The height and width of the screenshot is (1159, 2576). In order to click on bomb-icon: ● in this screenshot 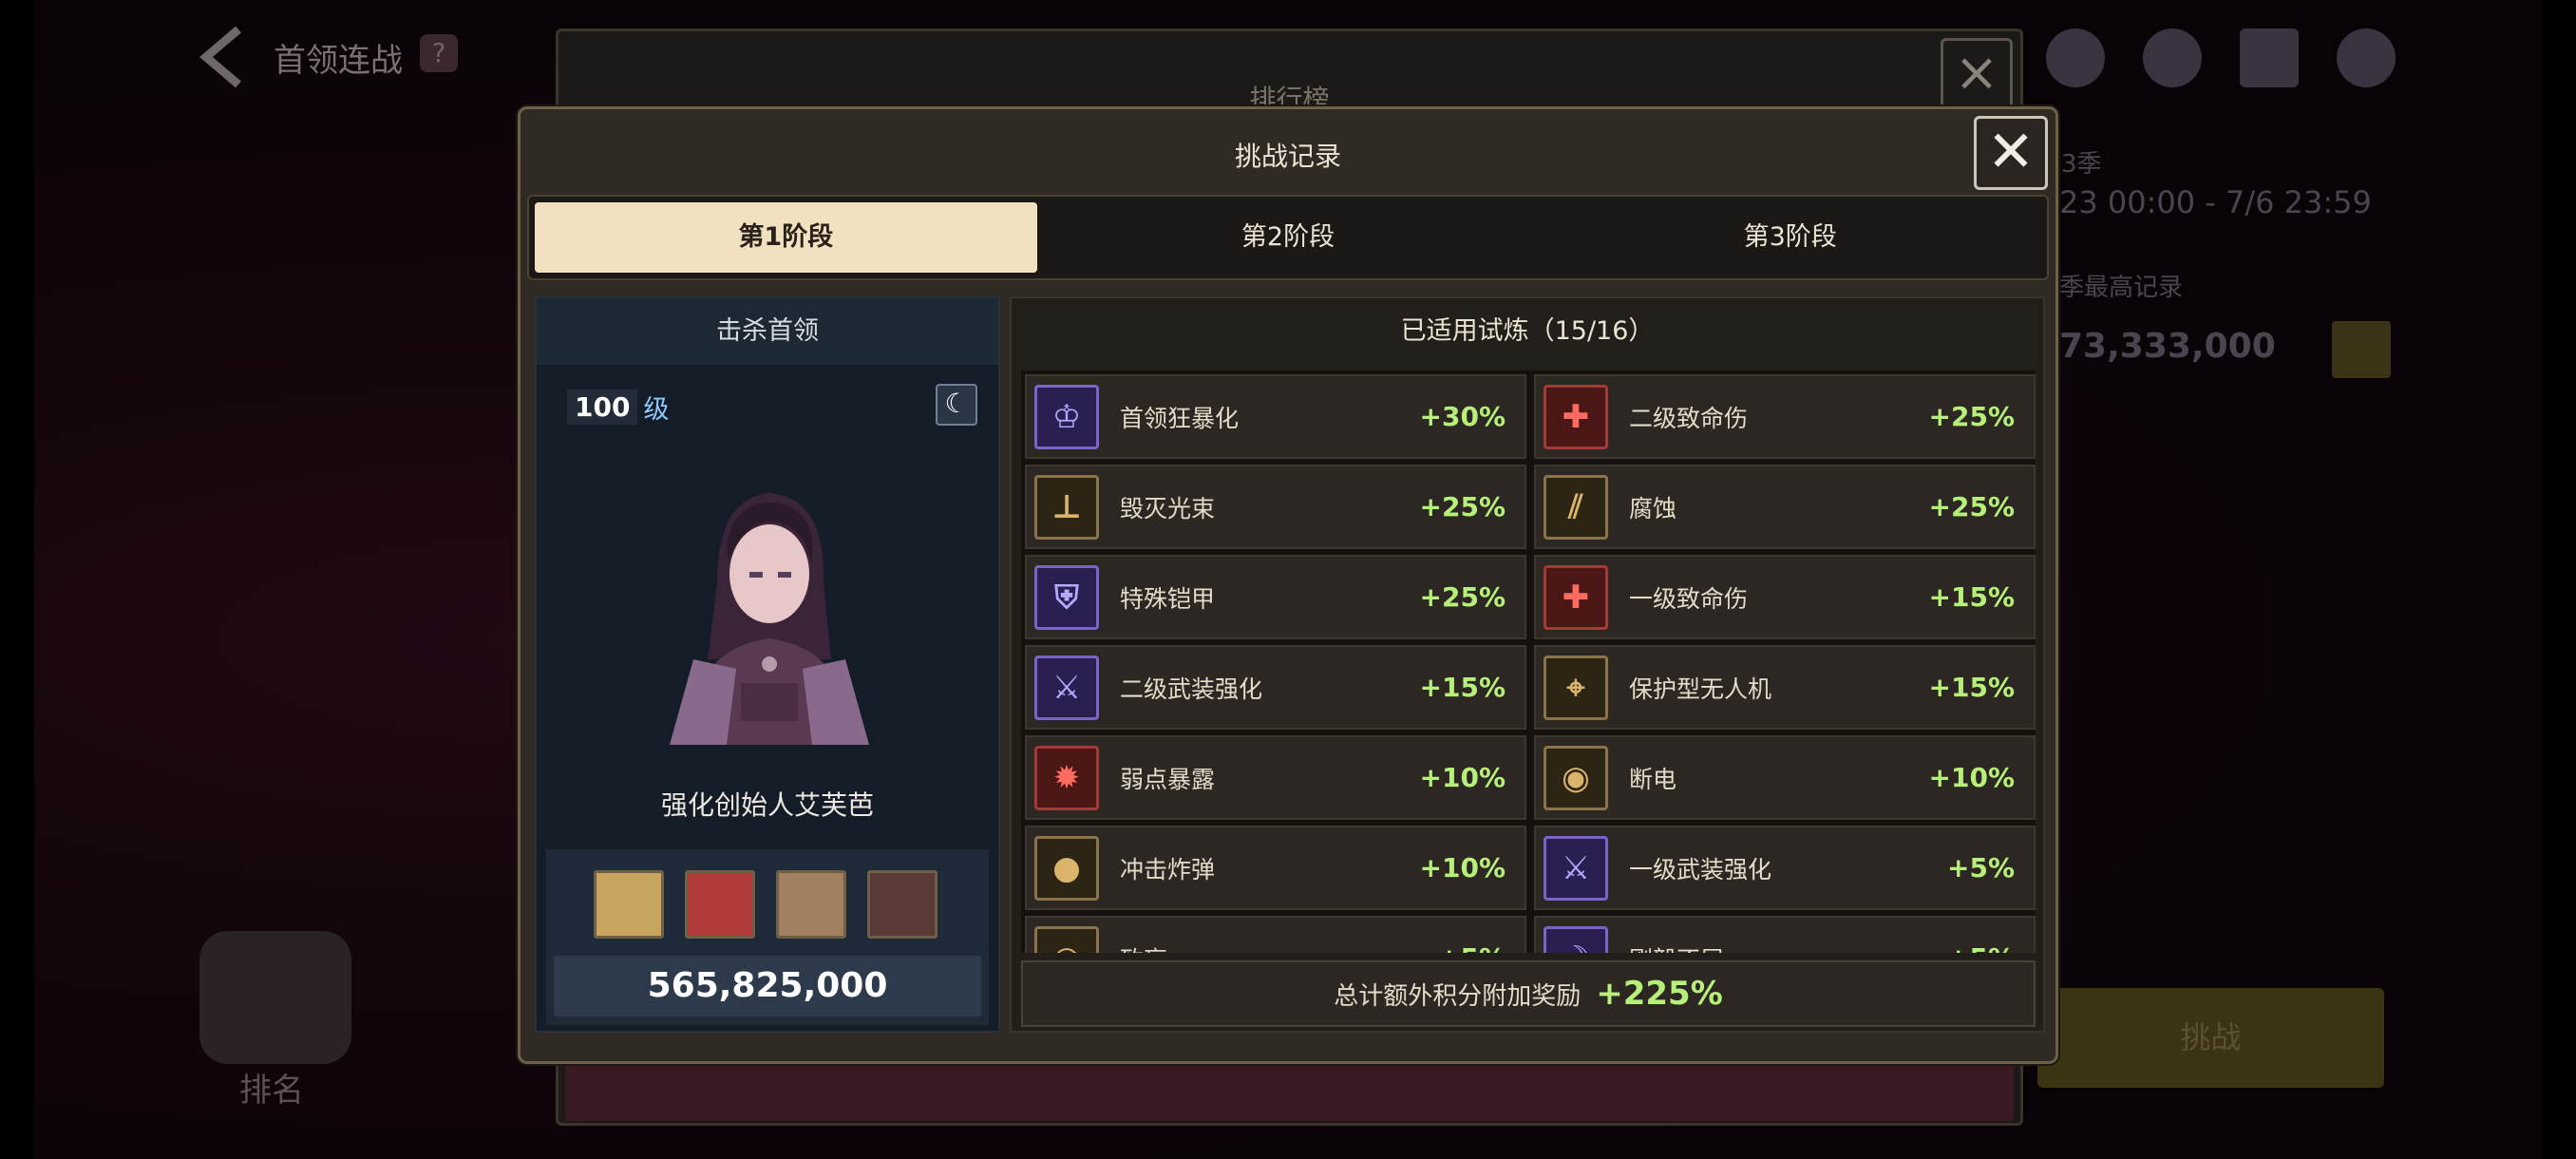, I will do `click(1066, 868)`.